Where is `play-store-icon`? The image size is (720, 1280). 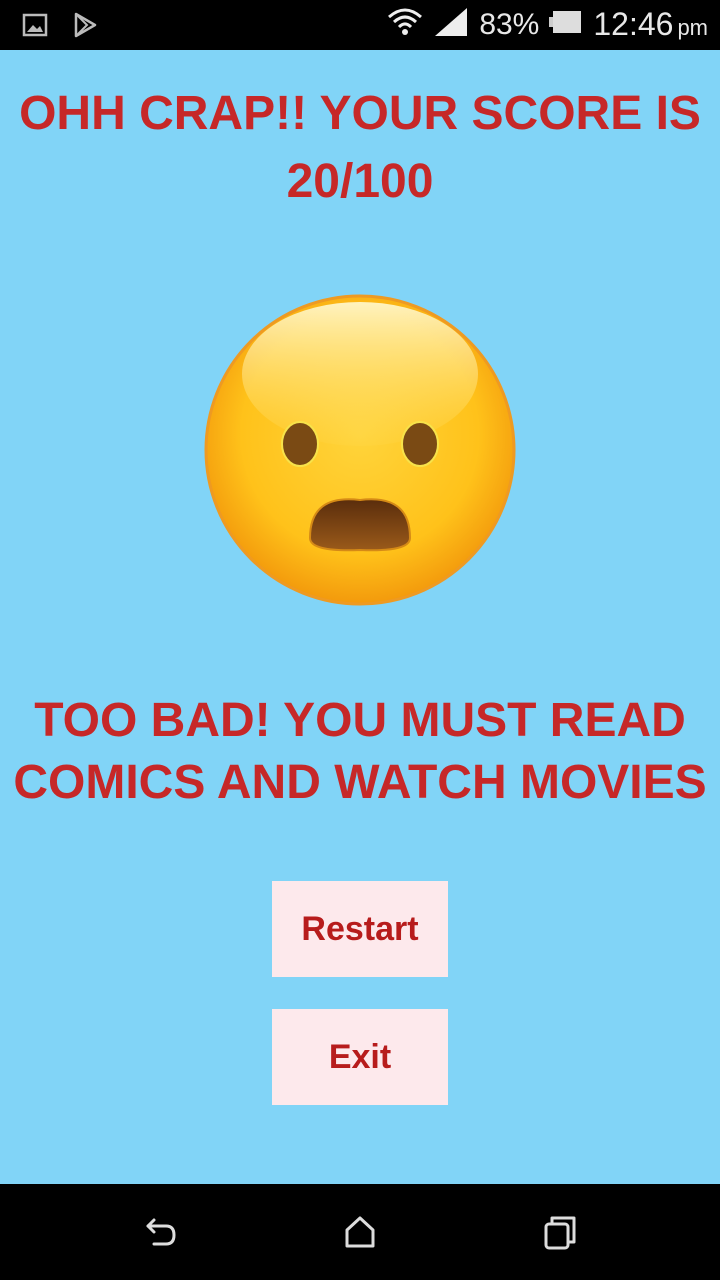
play-store-icon is located at coordinates (85, 27).